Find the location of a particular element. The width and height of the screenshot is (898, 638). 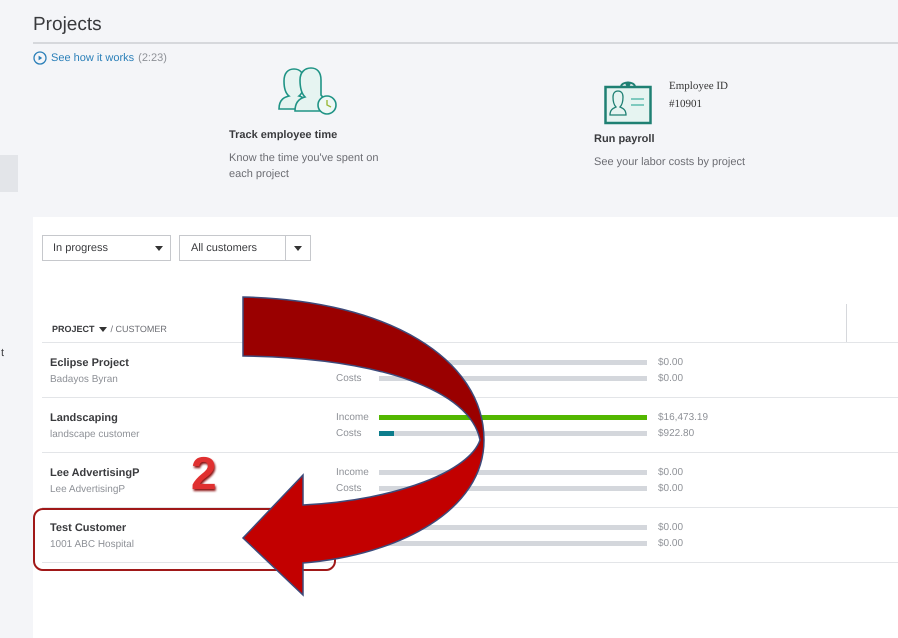

badge-text: #10901 is located at coordinates (686, 104).